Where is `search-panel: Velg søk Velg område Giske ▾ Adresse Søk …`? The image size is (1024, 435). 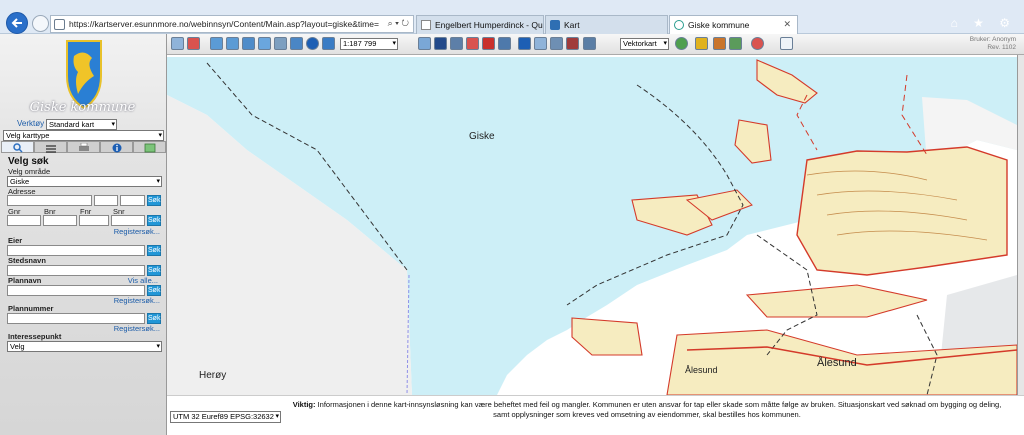
search-panel: Velg søk Velg område Giske ▾ Adresse Søk … is located at coordinates (83, 294).